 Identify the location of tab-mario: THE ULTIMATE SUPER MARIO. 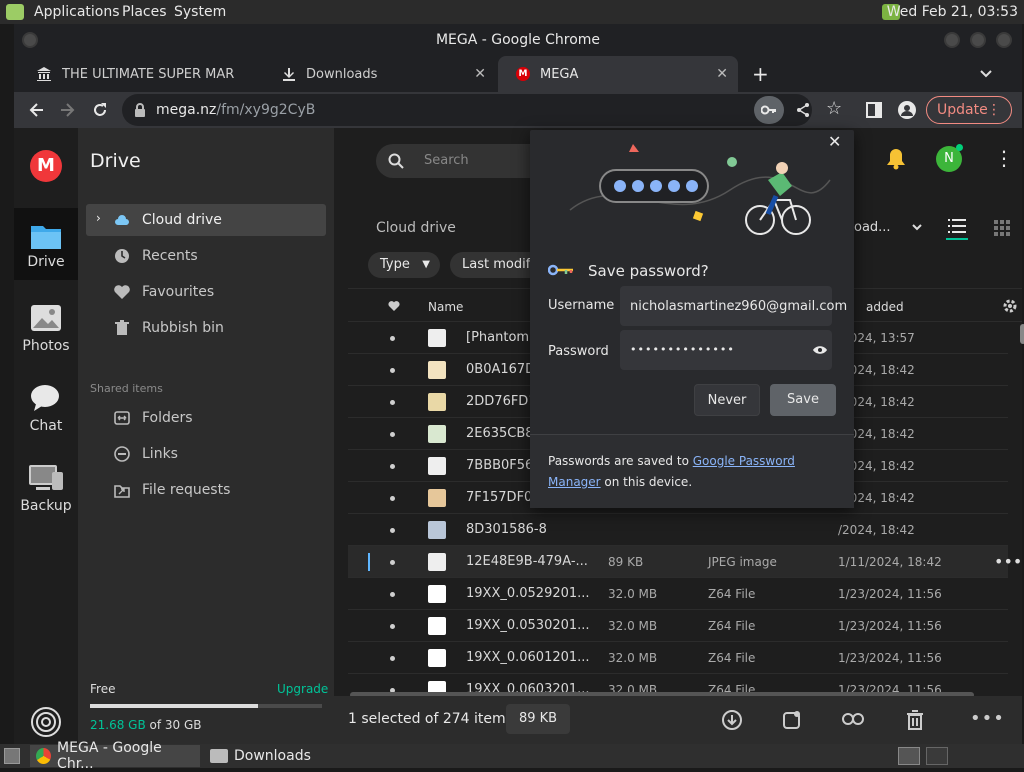
(140, 74).